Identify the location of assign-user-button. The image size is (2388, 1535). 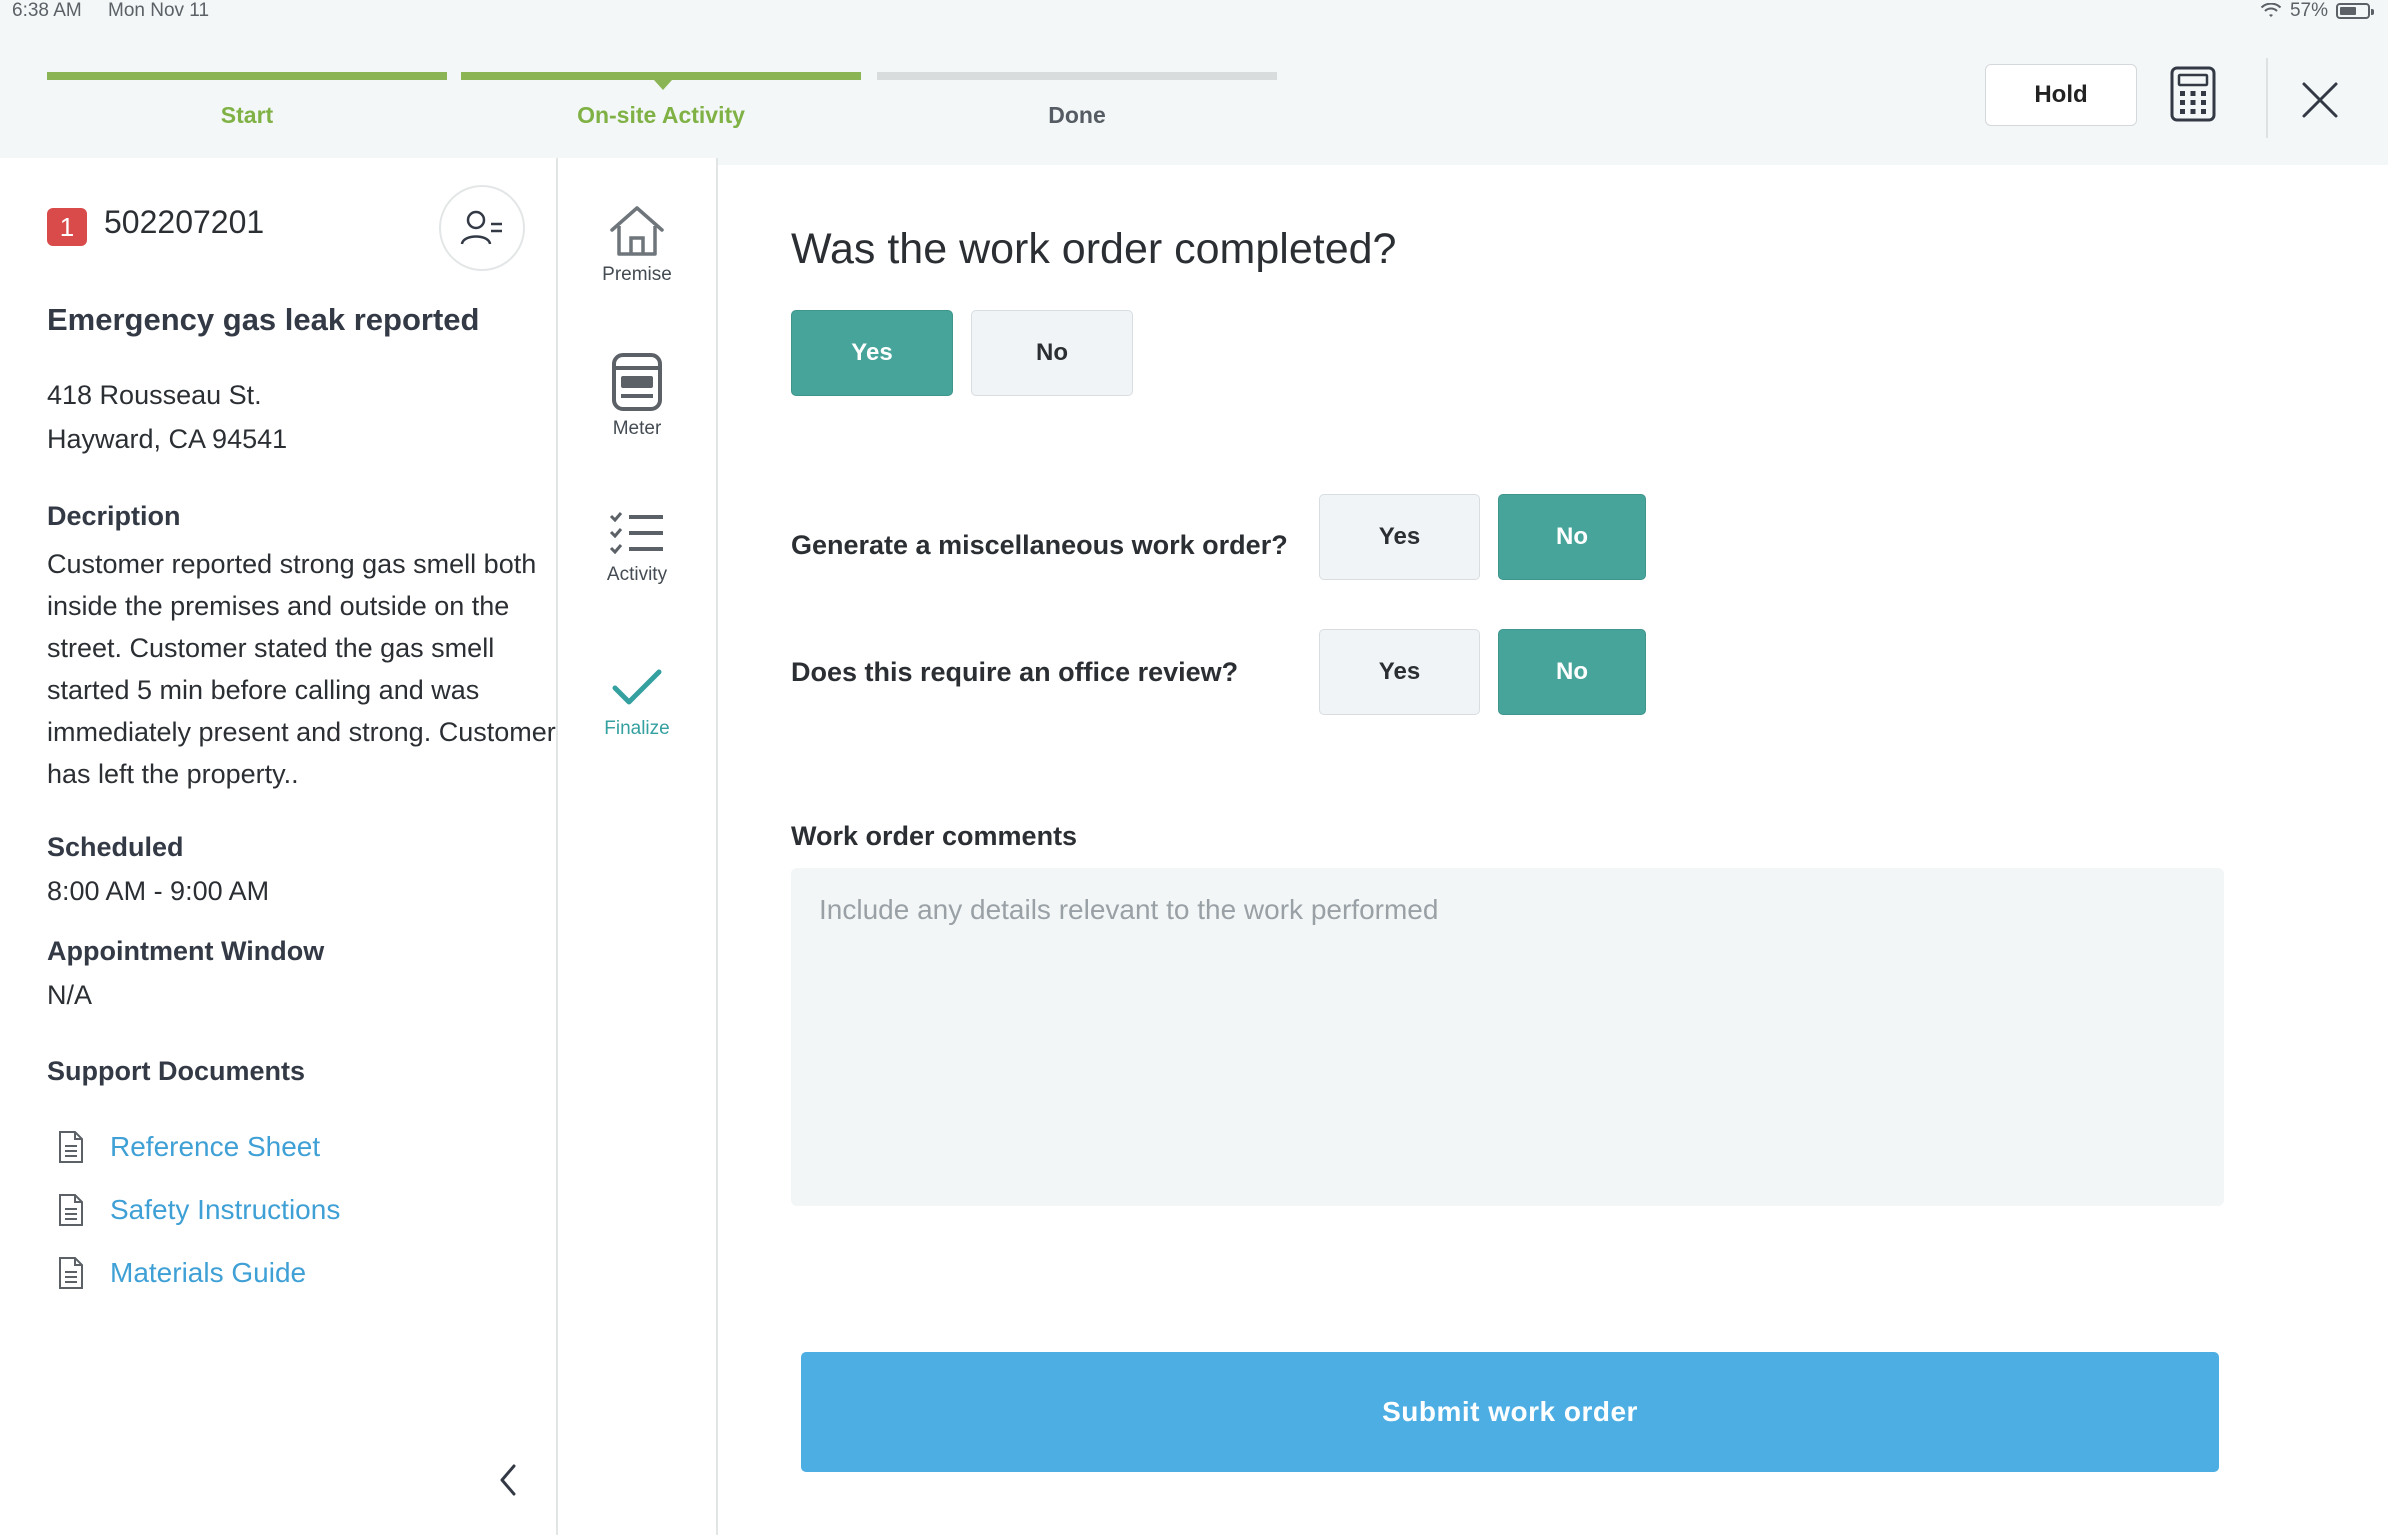
(482, 228).